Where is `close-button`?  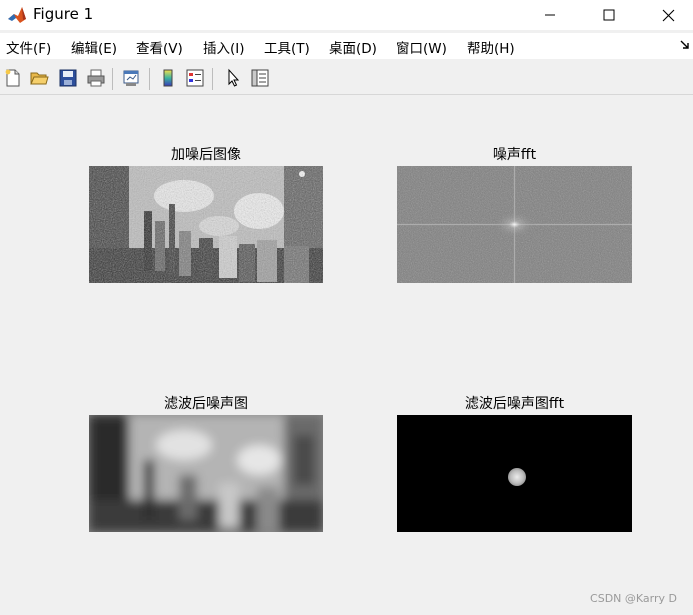 close-button is located at coordinates (668, 15).